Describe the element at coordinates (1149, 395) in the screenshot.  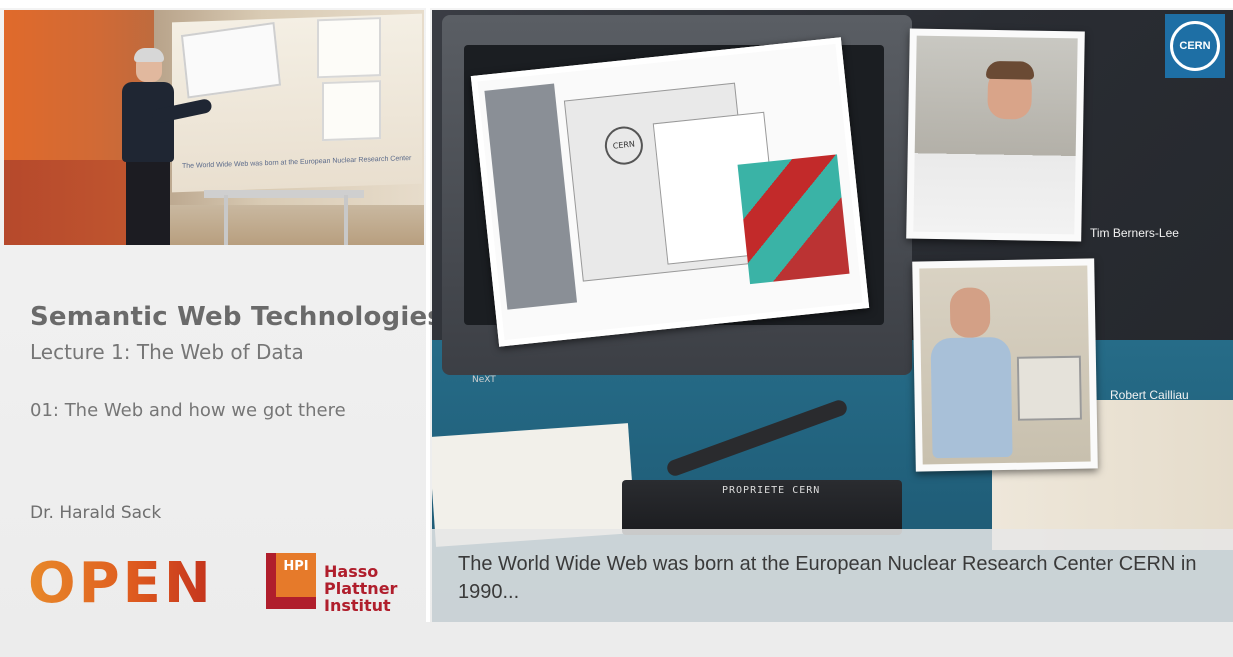
I see `photo-label-robert-cailliau: Robert Cailliau` at that location.